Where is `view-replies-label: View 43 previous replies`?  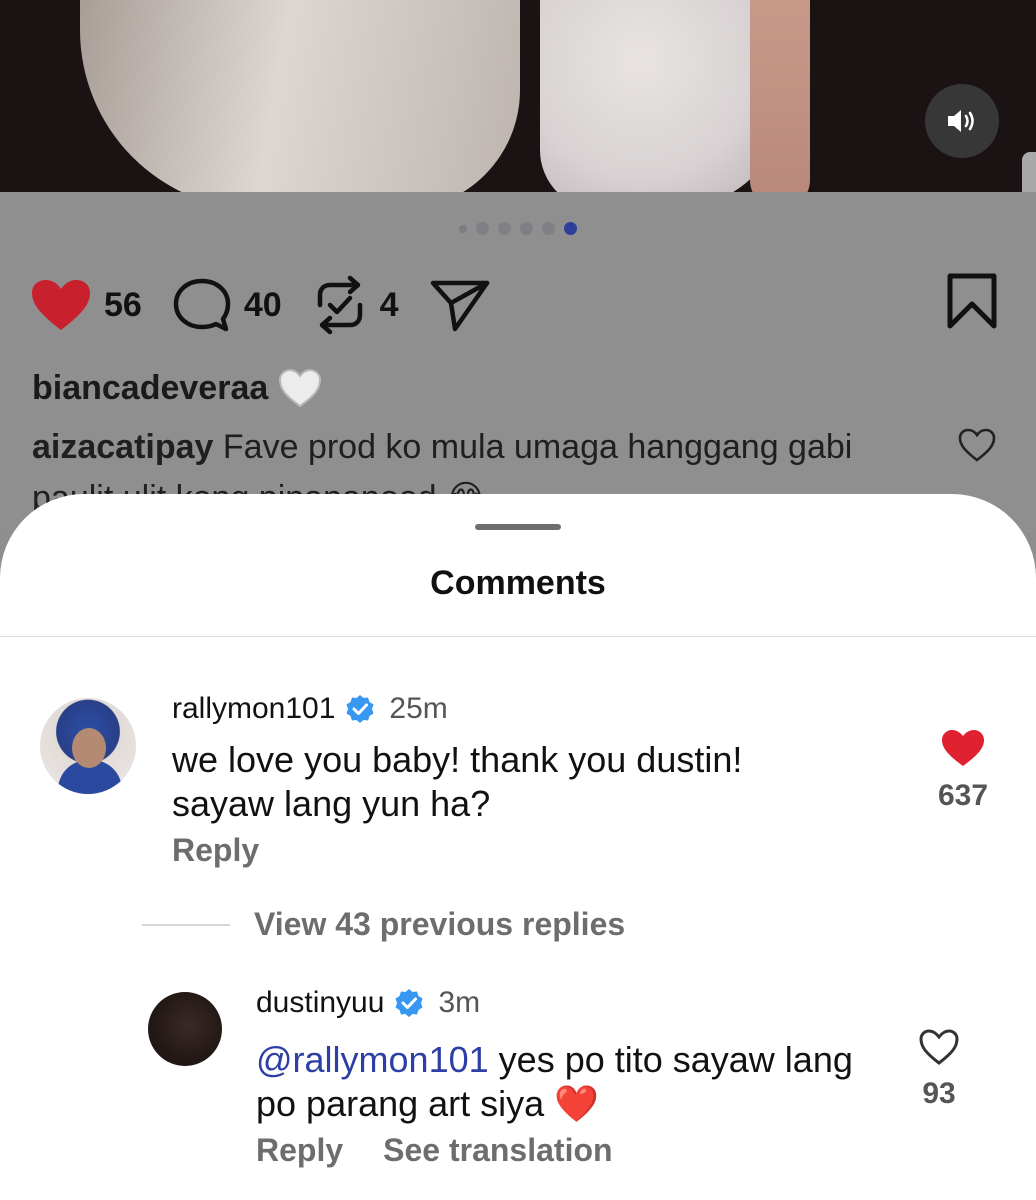
view-replies-label: View 43 previous replies is located at coordinates (440, 924).